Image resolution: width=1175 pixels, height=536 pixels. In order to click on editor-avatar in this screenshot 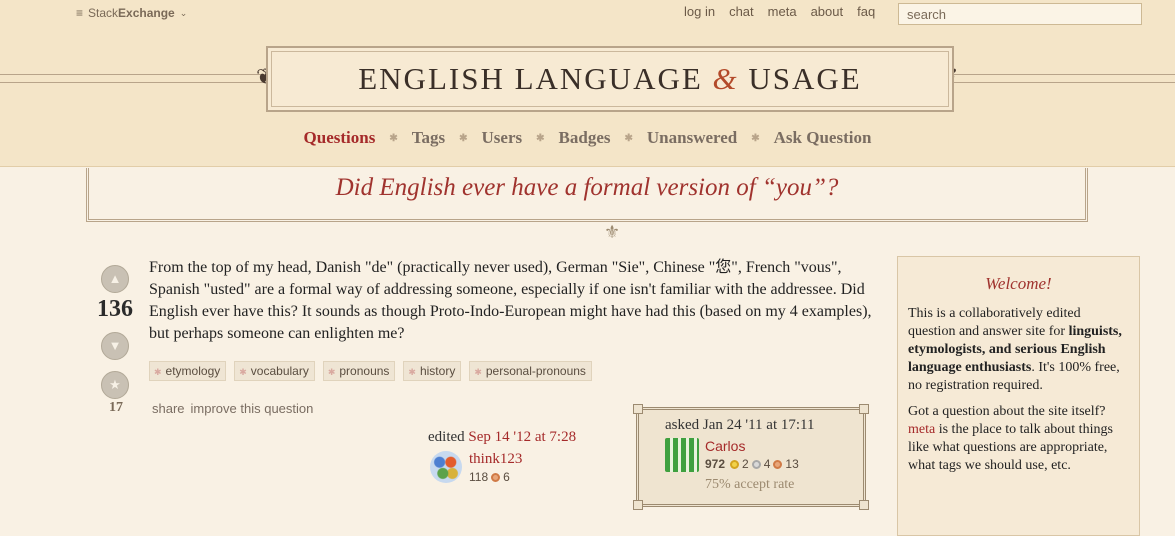, I will do `click(446, 467)`.